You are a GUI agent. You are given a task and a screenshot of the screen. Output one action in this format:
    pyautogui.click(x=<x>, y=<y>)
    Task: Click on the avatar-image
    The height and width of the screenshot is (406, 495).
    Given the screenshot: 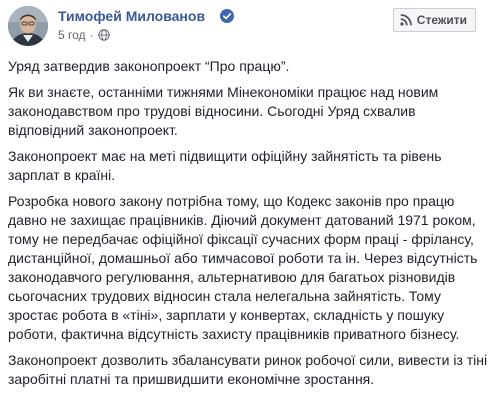 What is the action you would take?
    pyautogui.click(x=28, y=26)
    